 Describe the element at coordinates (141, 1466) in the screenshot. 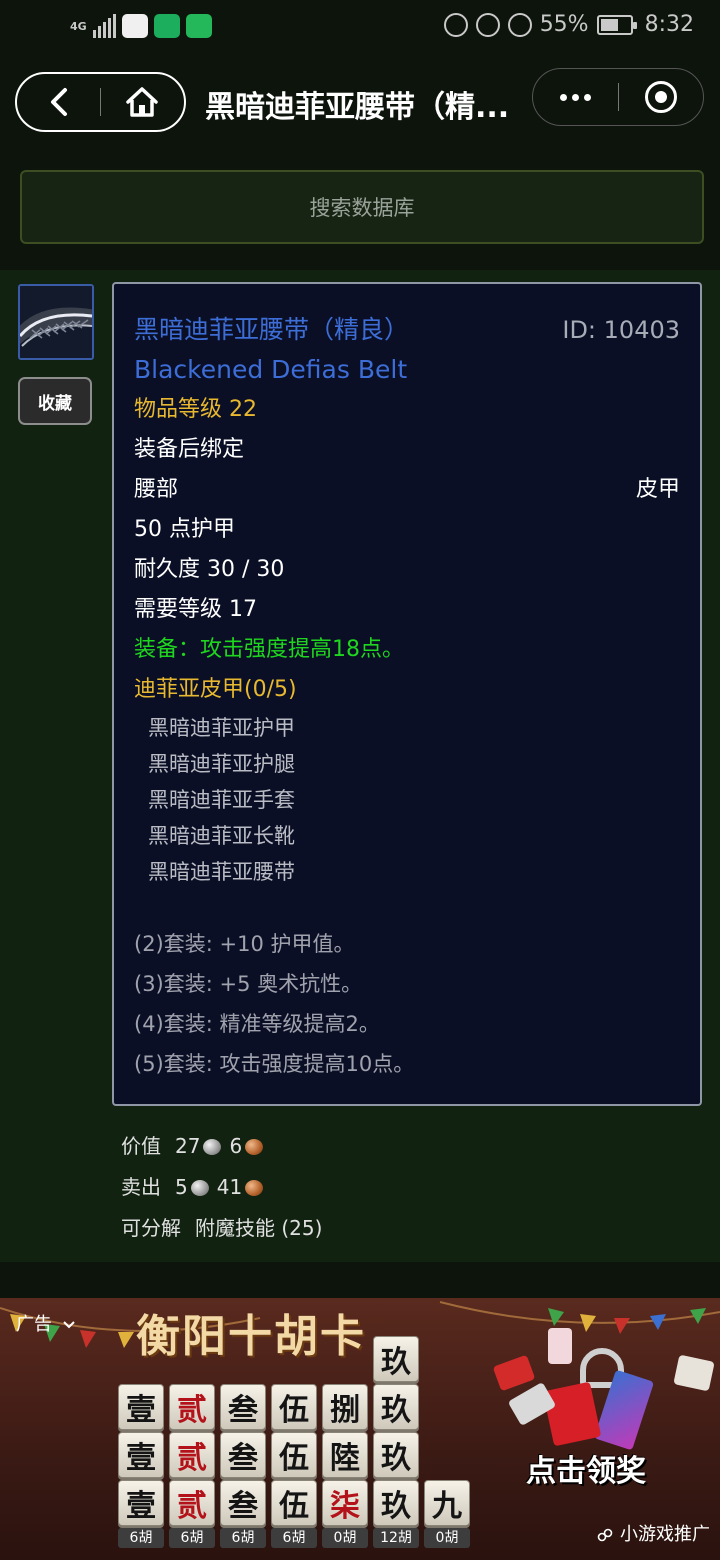

I see `tile-column: 壹 壹 壹 6胡` at that location.